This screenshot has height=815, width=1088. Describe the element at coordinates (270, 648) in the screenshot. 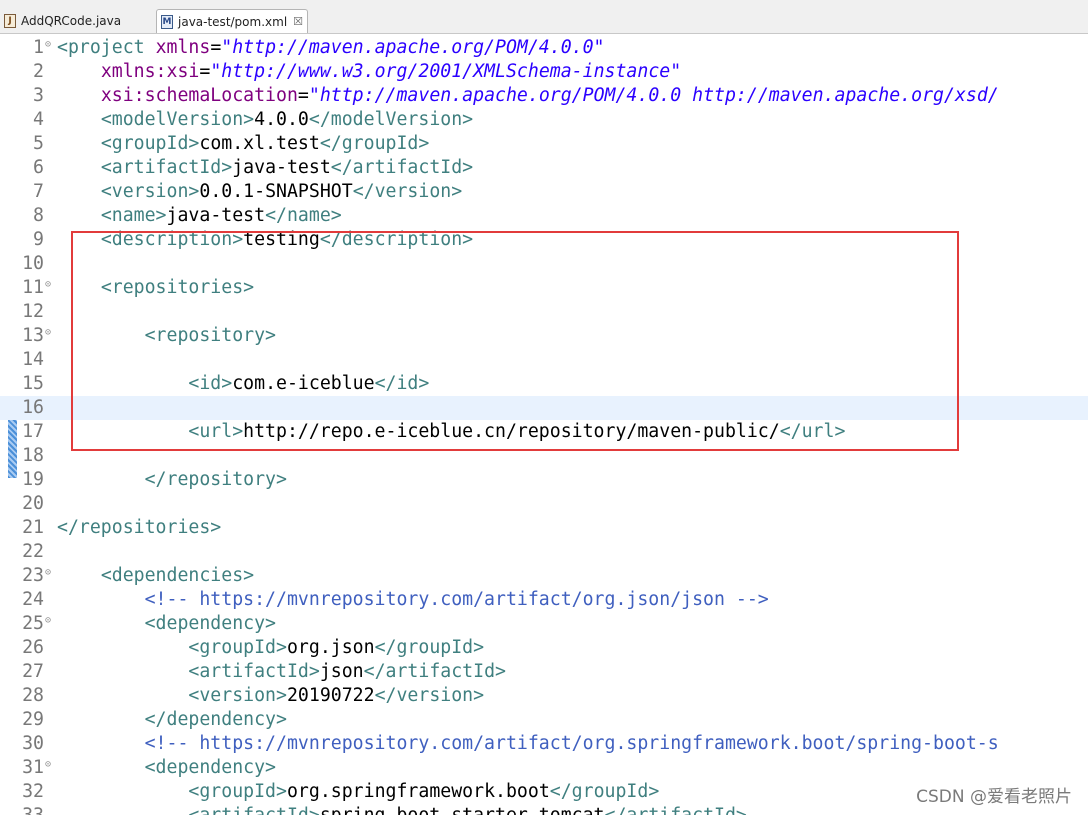

I see `code-text: <groupId>org.json</groupId>` at that location.